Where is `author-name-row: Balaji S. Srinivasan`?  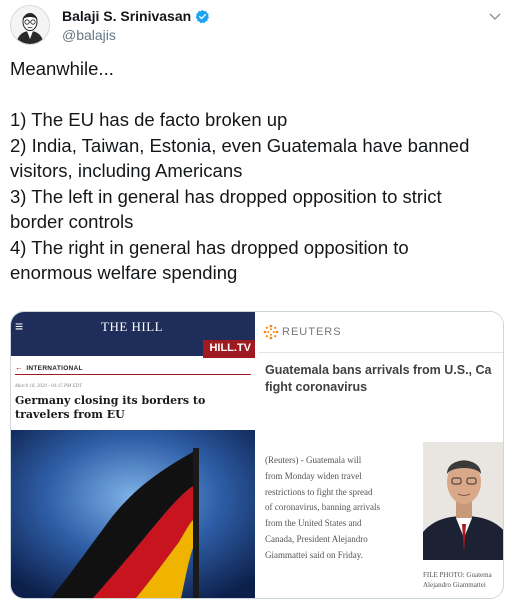 author-name-row: Balaji S. Srinivasan is located at coordinates (136, 16).